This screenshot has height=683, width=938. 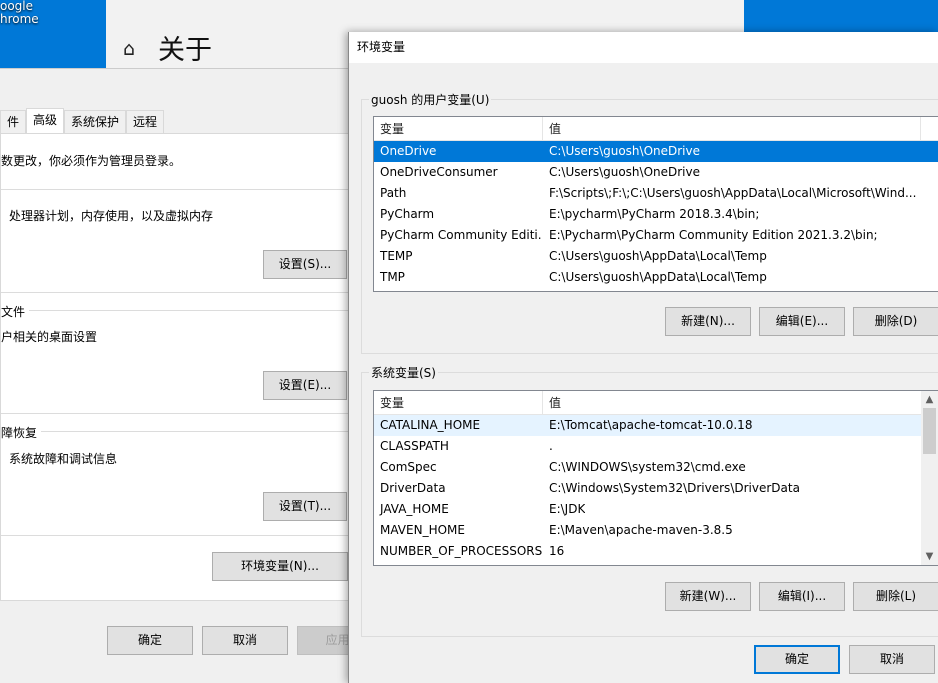 What do you see at coordinates (430, 425) in the screenshot?
I see `variable-name: CATALINA_HOME` at bounding box center [430, 425].